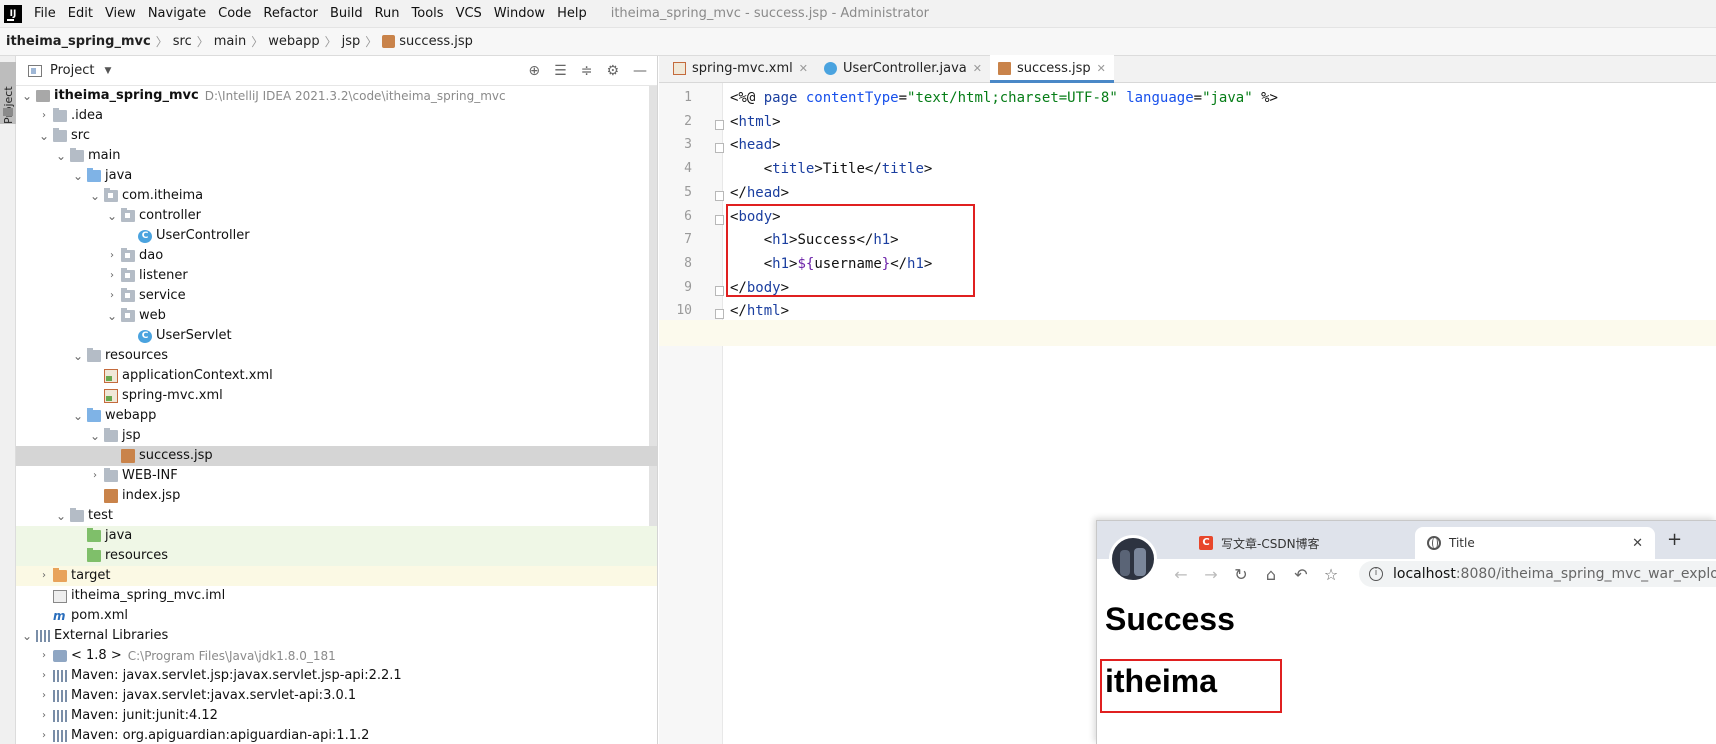  What do you see at coordinates (72, 70) in the screenshot?
I see `project-panel-title: Project` at bounding box center [72, 70].